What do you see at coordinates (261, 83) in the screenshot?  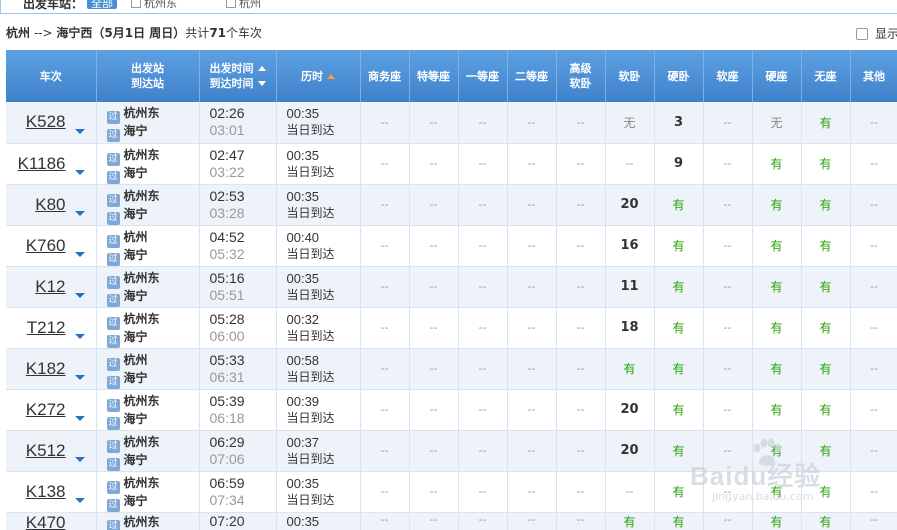 I see `sort-down-icon` at bounding box center [261, 83].